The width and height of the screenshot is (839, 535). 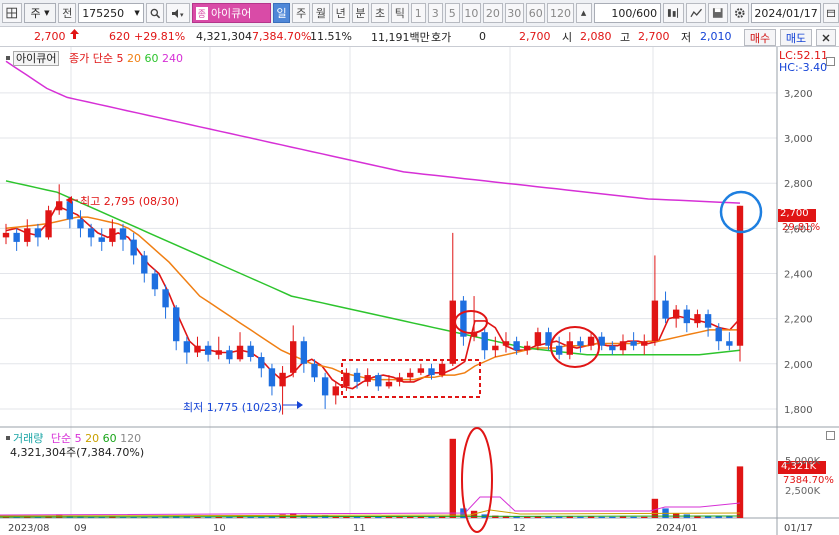 What do you see at coordinates (321, 13) in the screenshot?
I see `tab-period-month: 월` at bounding box center [321, 13].